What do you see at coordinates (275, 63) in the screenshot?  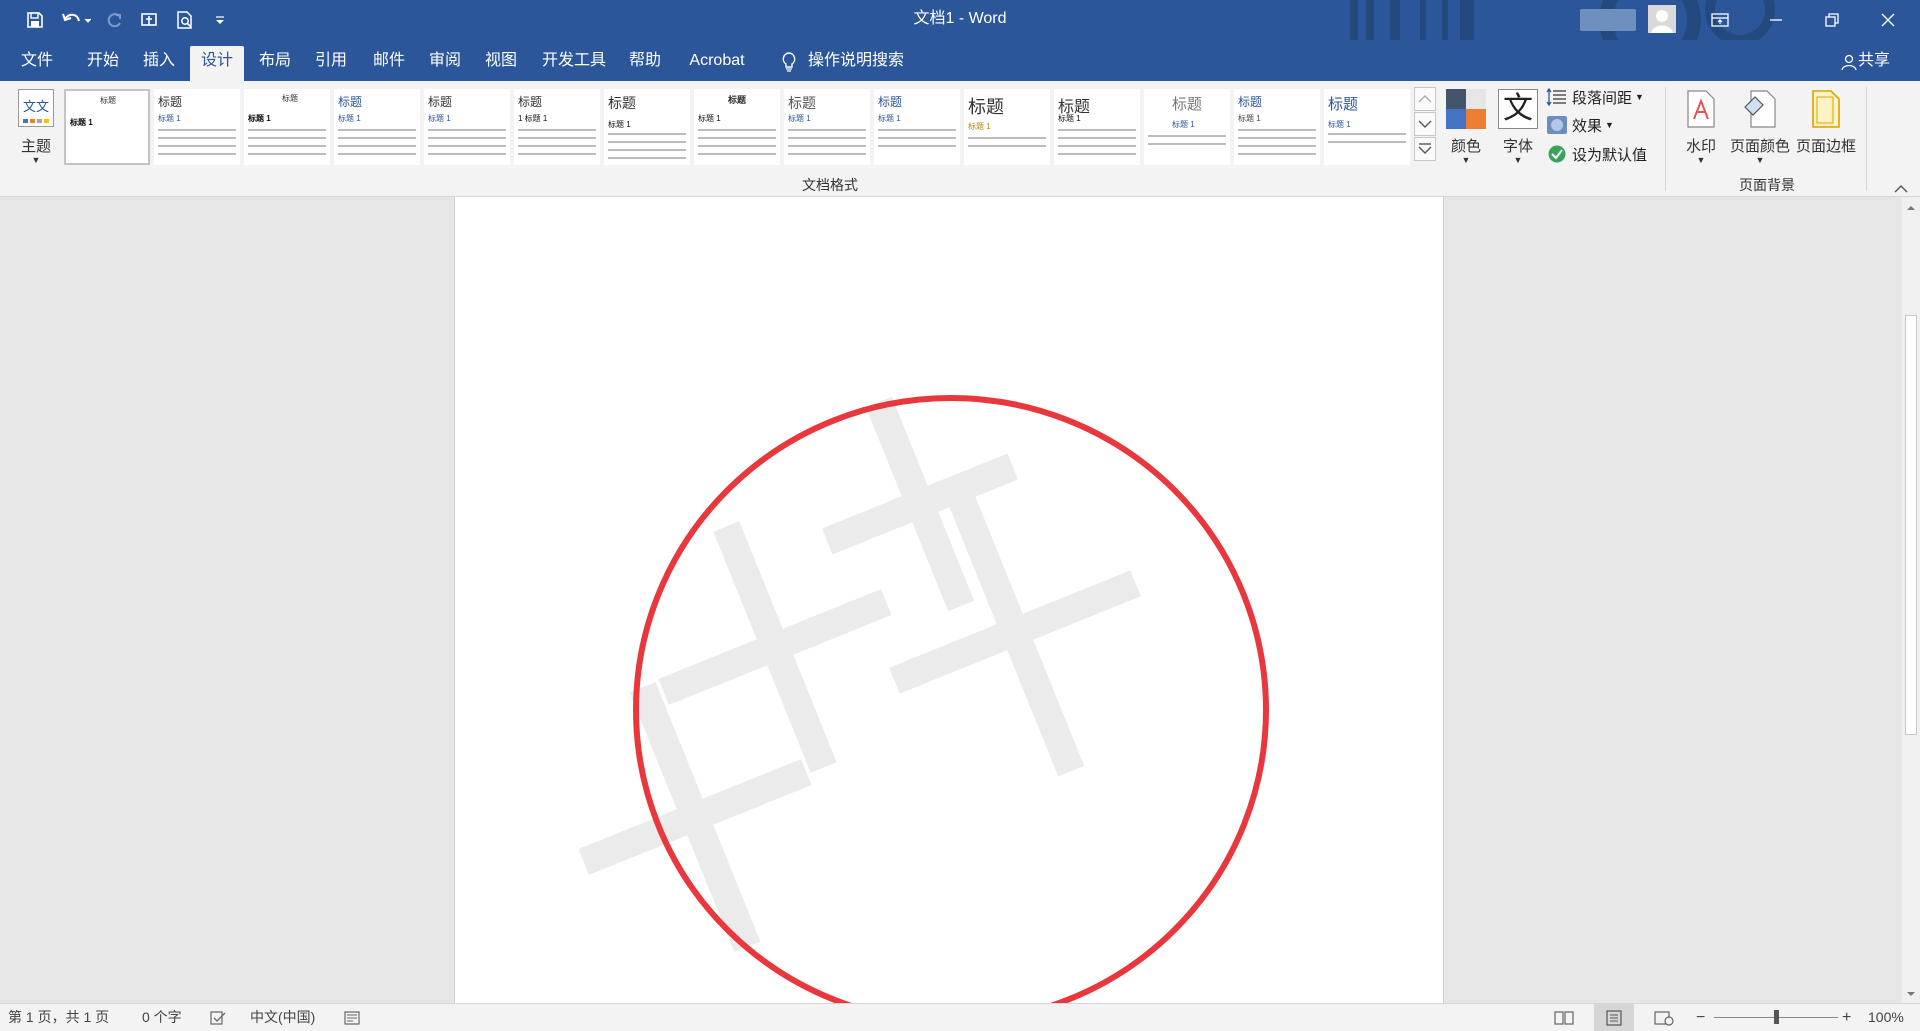 I see `tab-layout: 布局` at bounding box center [275, 63].